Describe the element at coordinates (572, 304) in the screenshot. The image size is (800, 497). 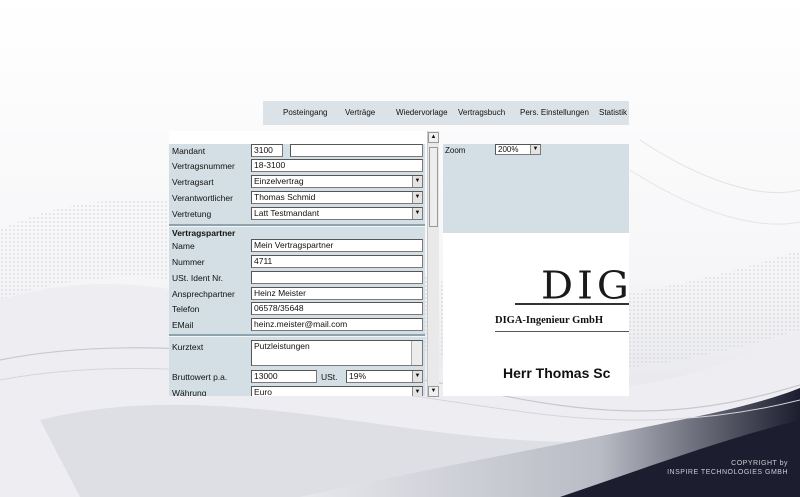
I see `doc-logo-underline` at that location.